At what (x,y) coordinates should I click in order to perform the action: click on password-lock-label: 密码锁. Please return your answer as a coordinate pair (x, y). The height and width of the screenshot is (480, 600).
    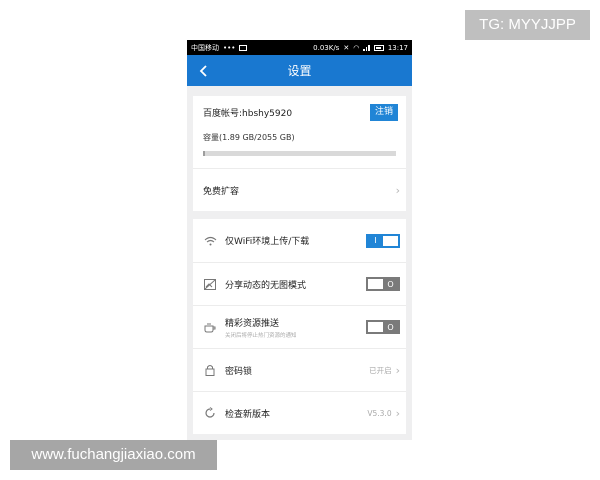
    Looking at the image, I should click on (239, 371).